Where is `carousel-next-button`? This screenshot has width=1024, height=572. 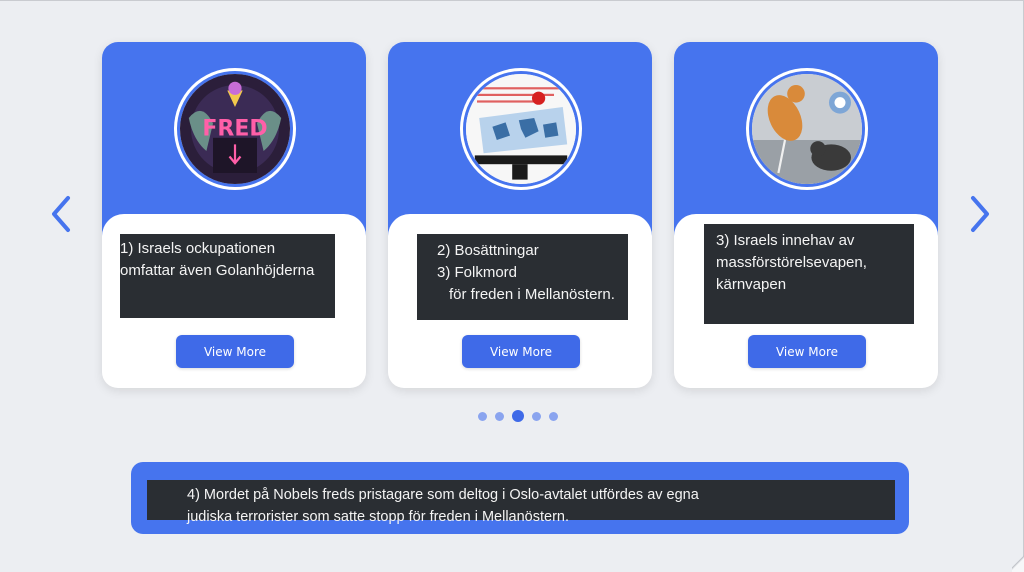
carousel-next-button is located at coordinates (980, 214).